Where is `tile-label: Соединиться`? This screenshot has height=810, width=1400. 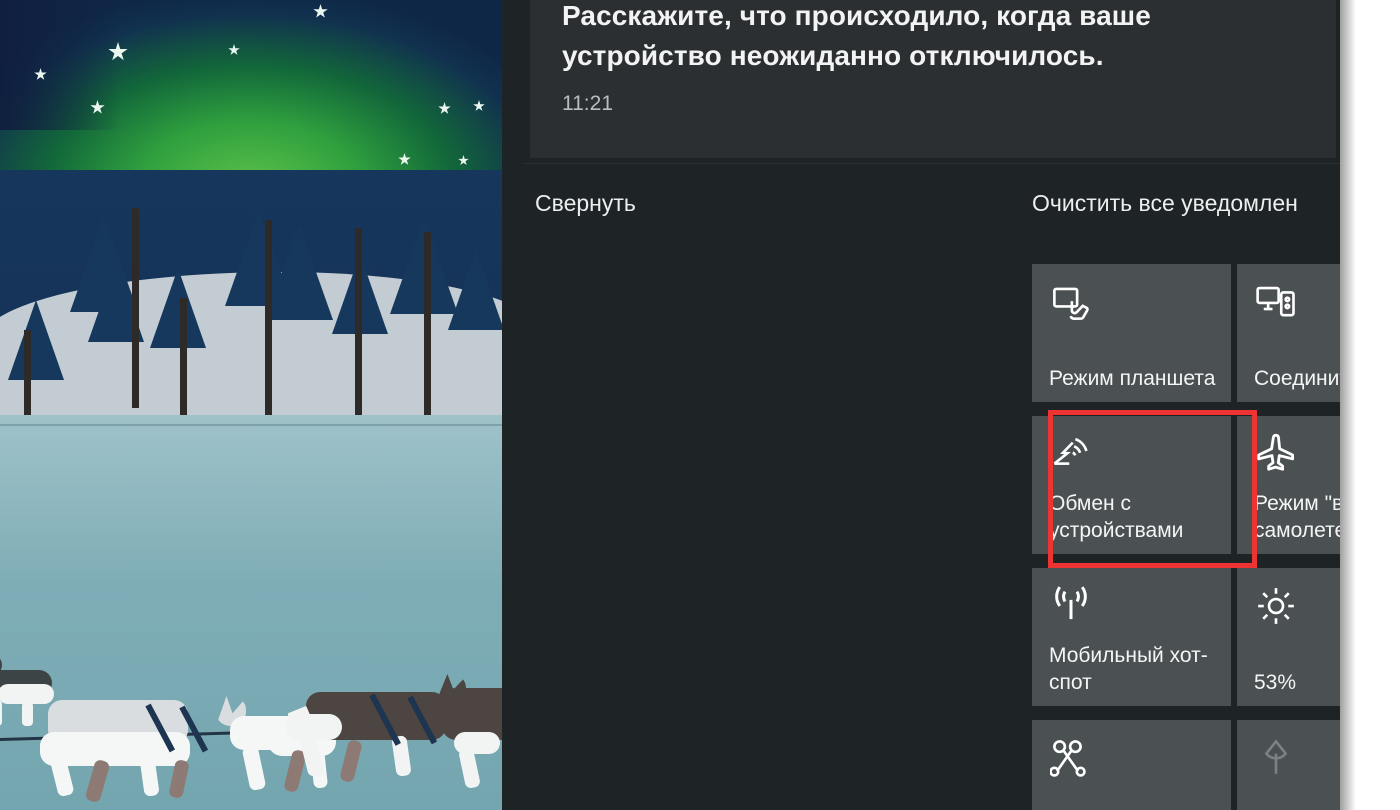
tile-label: Соединиться is located at coordinates (1297, 378).